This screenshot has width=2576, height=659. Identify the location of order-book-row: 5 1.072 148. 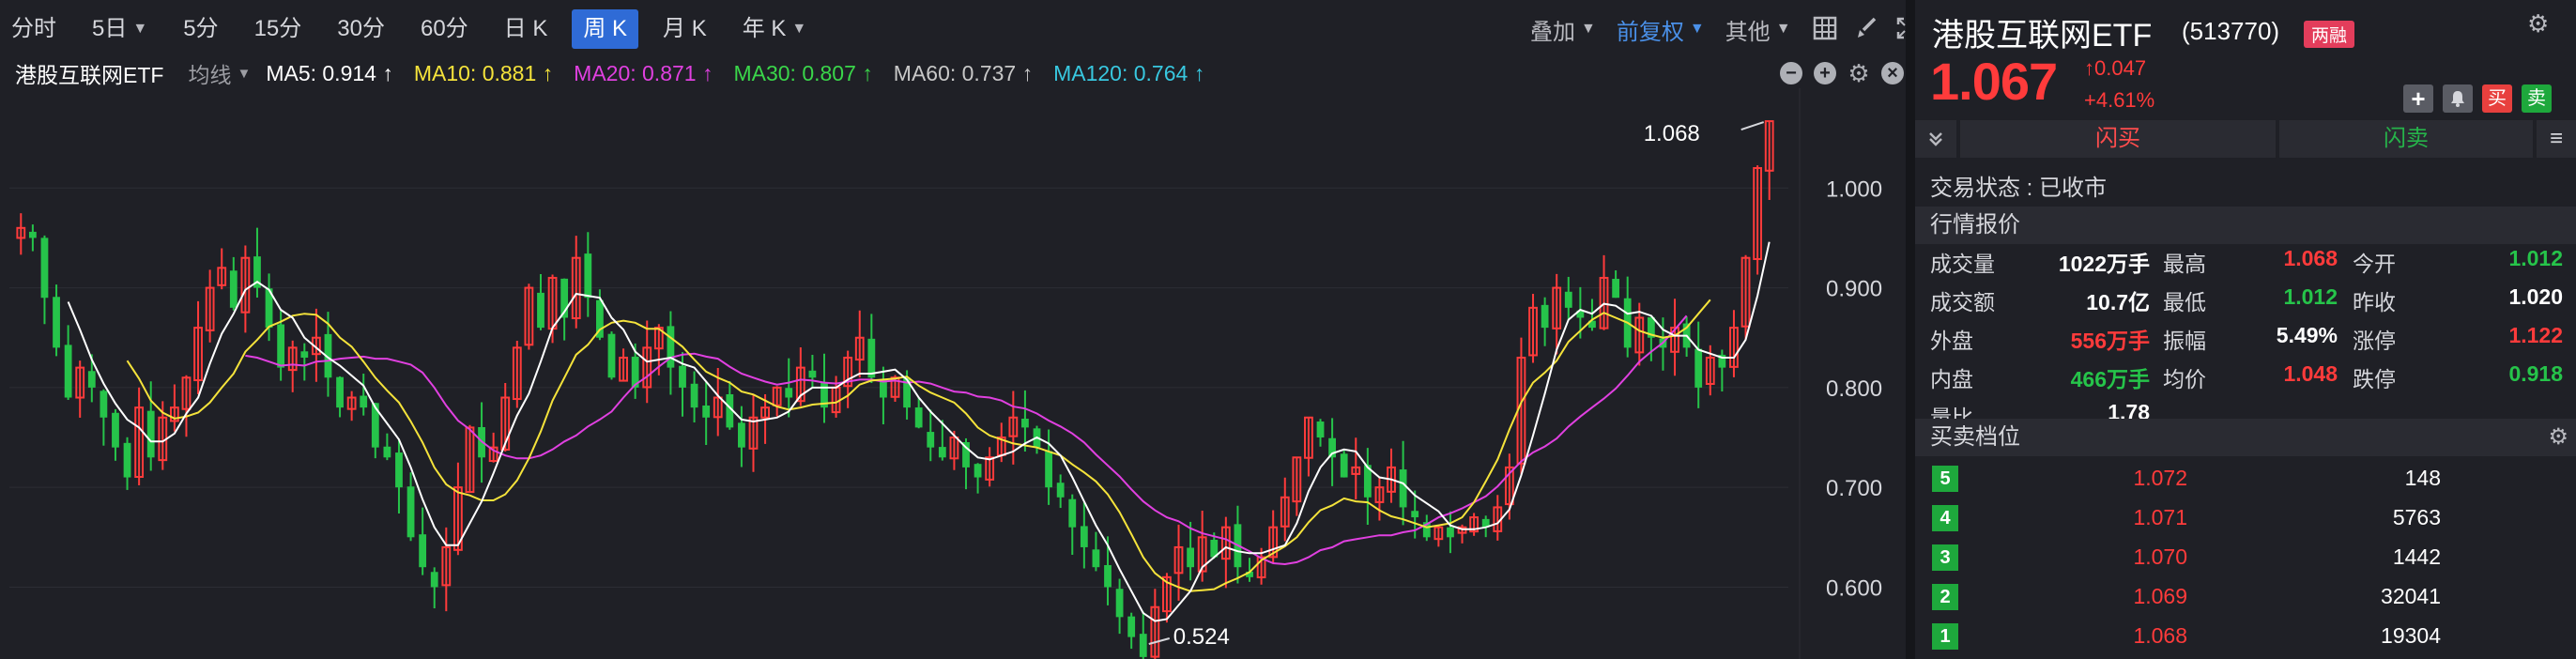
(2245, 478).